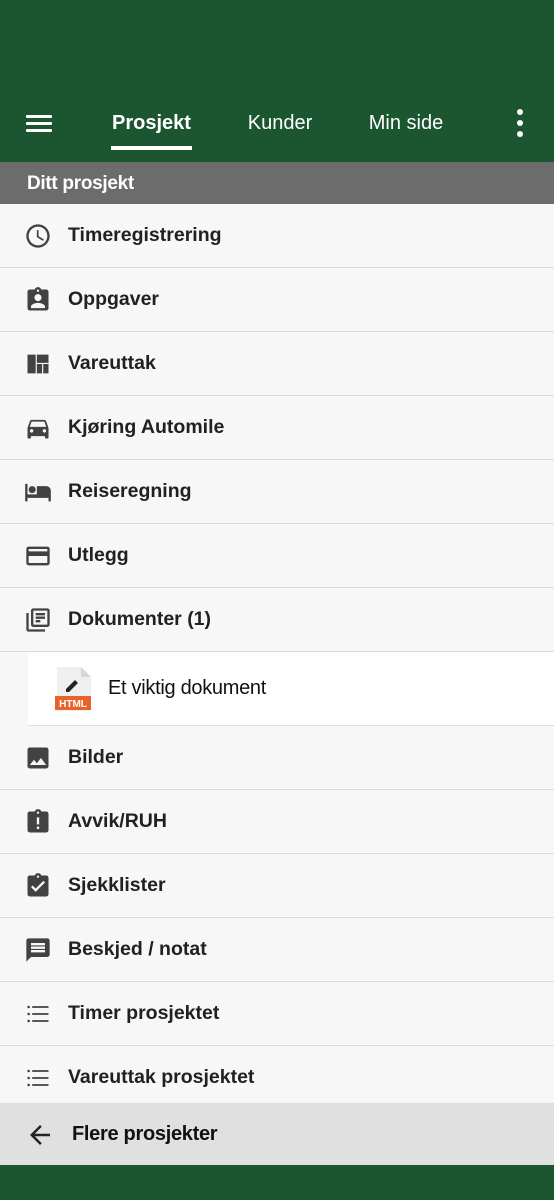 Image resolution: width=554 pixels, height=1200 pixels. Describe the element at coordinates (277, 620) in the screenshot. I see `menu-item-dokumenter: Dokumenter (1)` at that location.